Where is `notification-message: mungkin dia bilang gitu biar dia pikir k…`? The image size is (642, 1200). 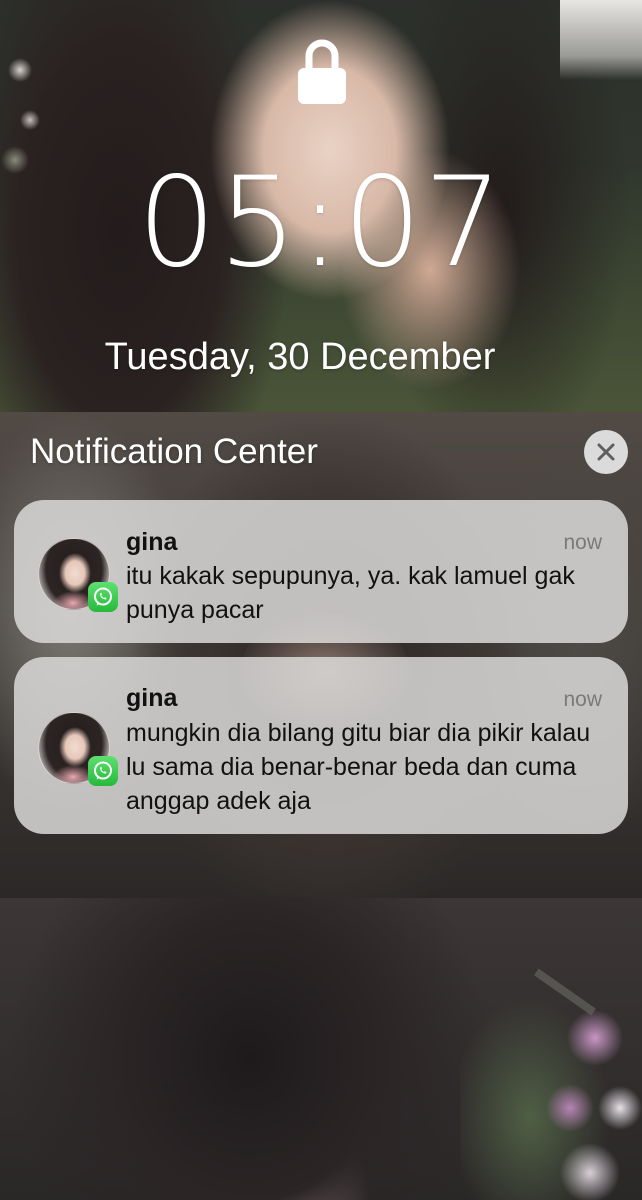
notification-message: mungkin dia bilang gitu biar dia pikir k… is located at coordinates (358, 767).